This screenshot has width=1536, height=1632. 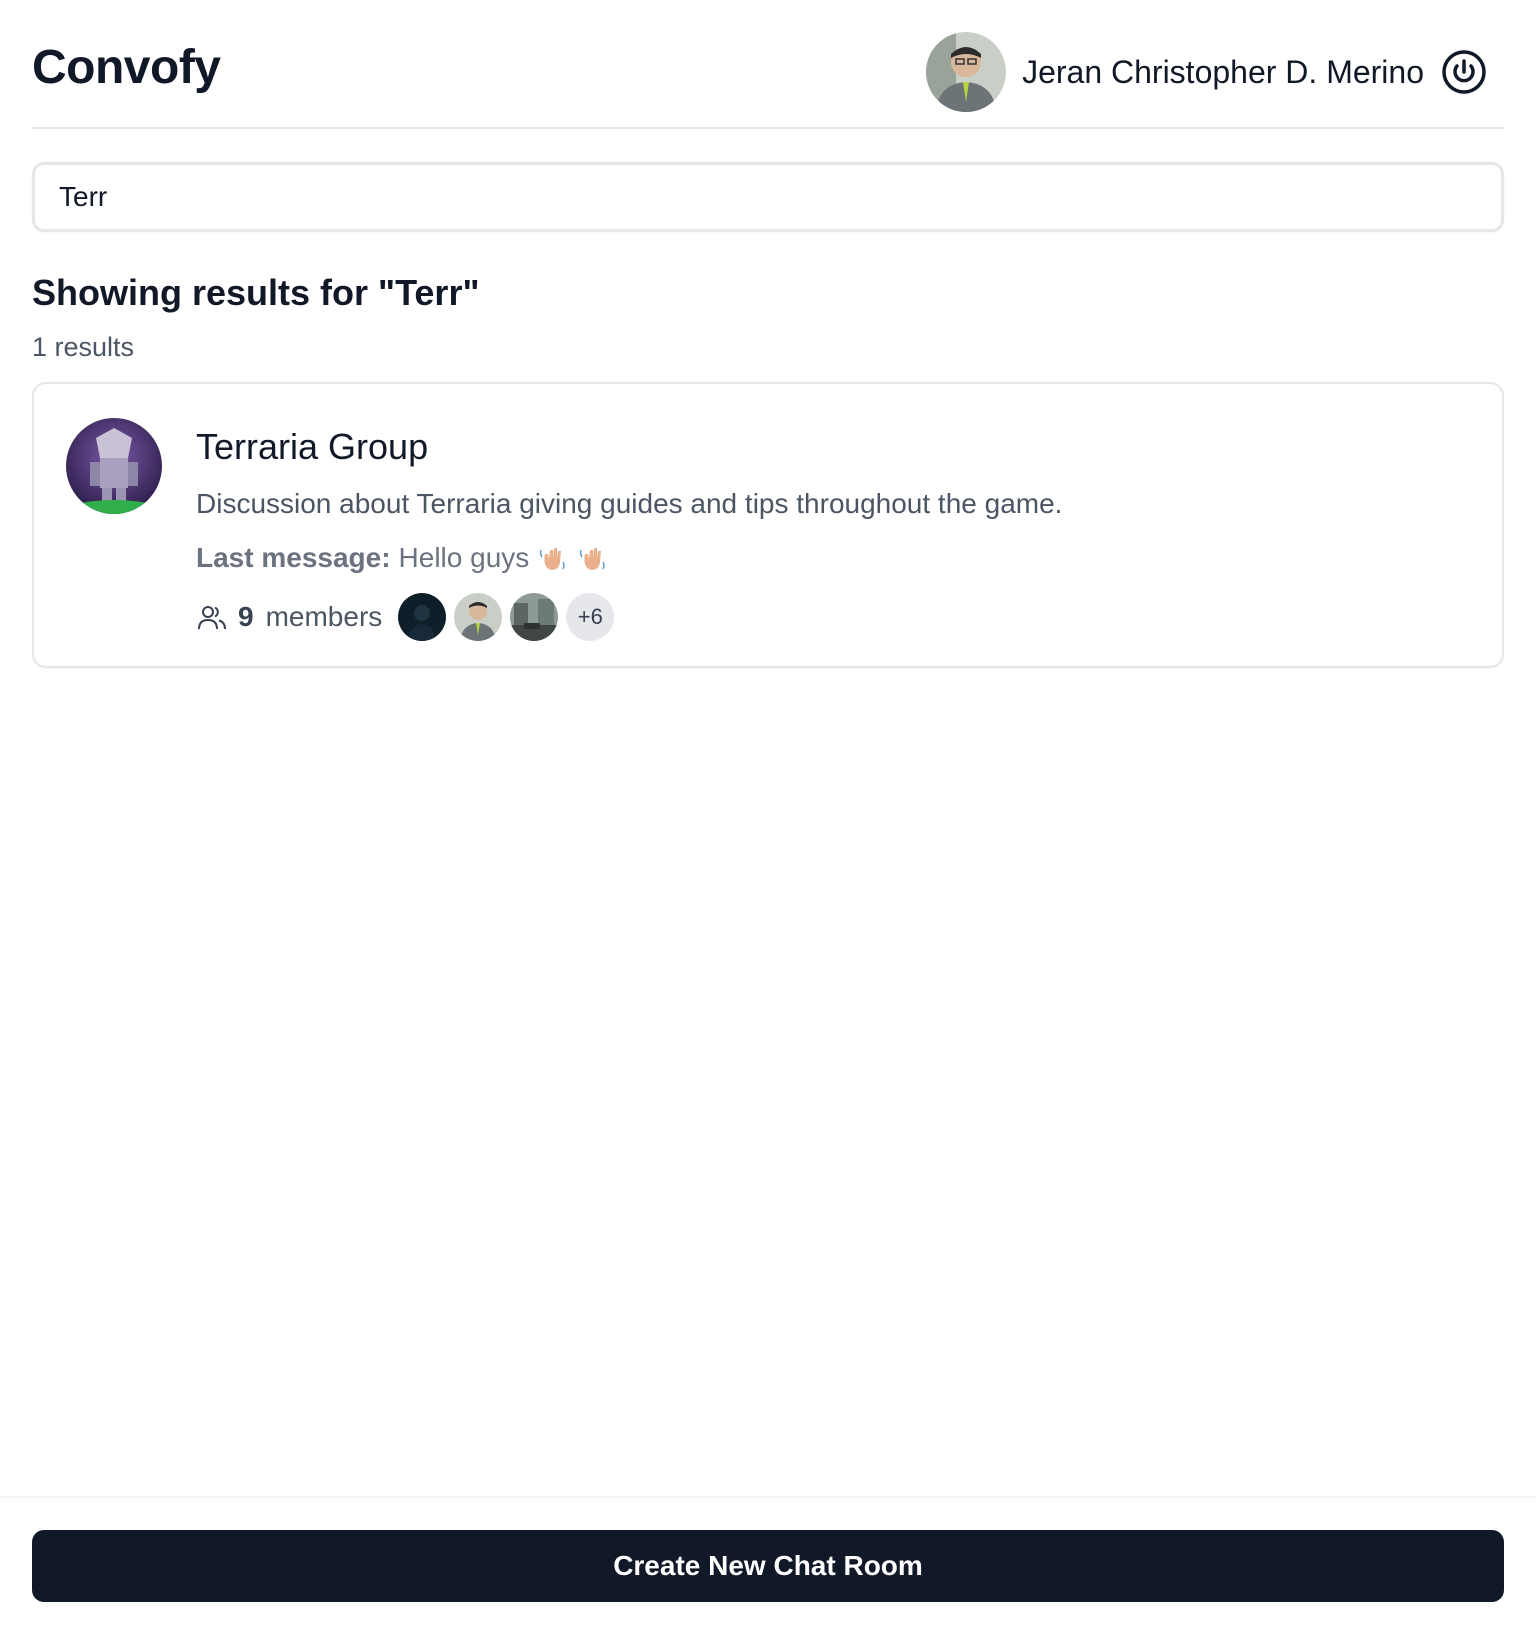 I want to click on app-brand: Convofy, so click(x=126, y=67).